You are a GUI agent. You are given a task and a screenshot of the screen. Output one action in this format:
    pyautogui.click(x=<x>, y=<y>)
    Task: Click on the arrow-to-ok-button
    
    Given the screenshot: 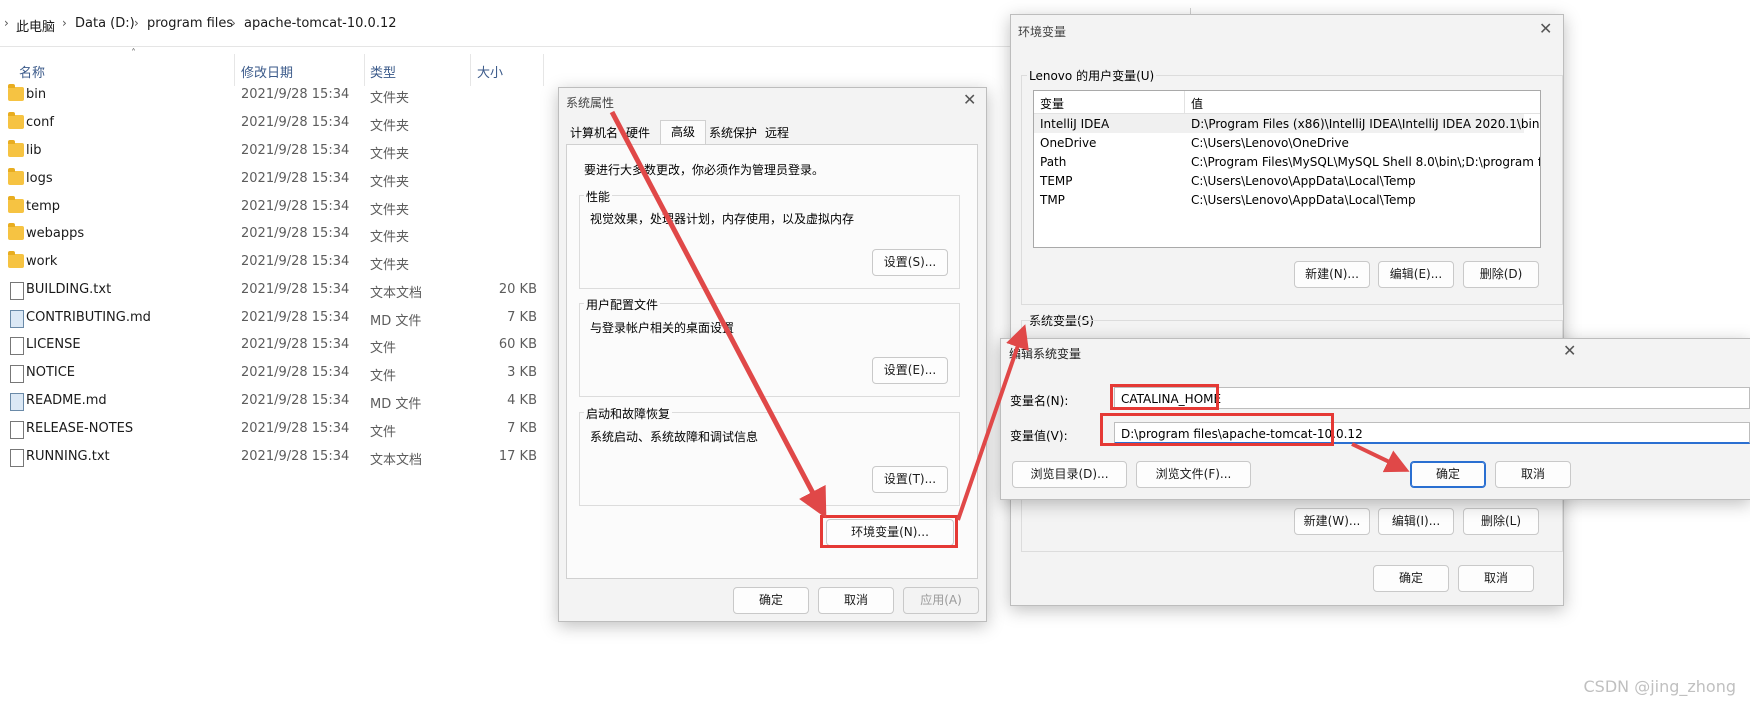 What is the action you would take?
    pyautogui.click(x=1380, y=457)
    